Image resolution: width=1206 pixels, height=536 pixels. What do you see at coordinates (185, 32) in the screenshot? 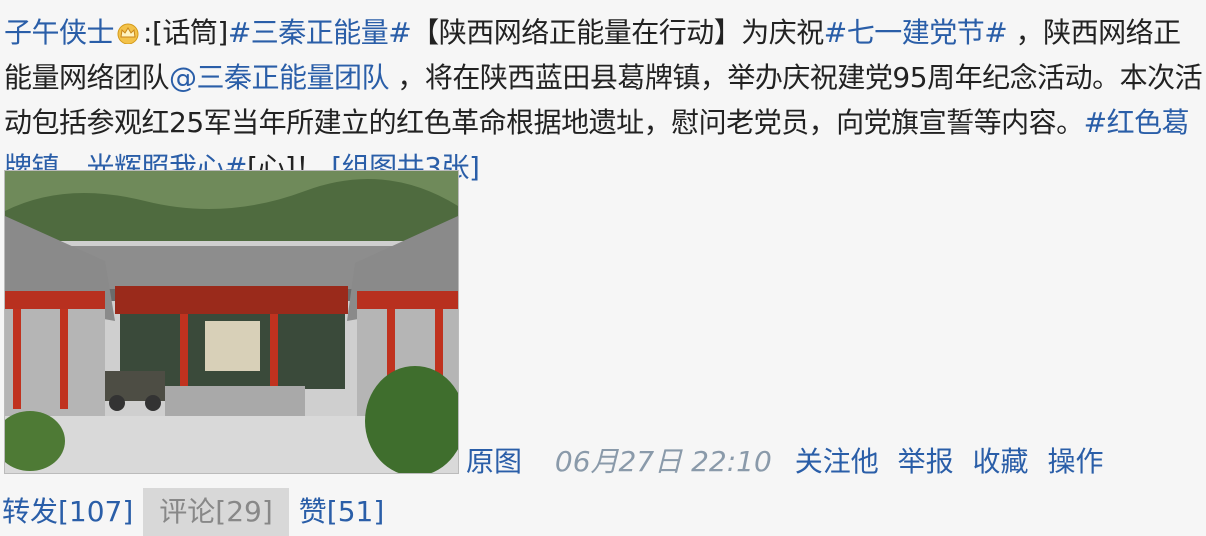
I see `post-text-segment: :[话筒]` at bounding box center [185, 32].